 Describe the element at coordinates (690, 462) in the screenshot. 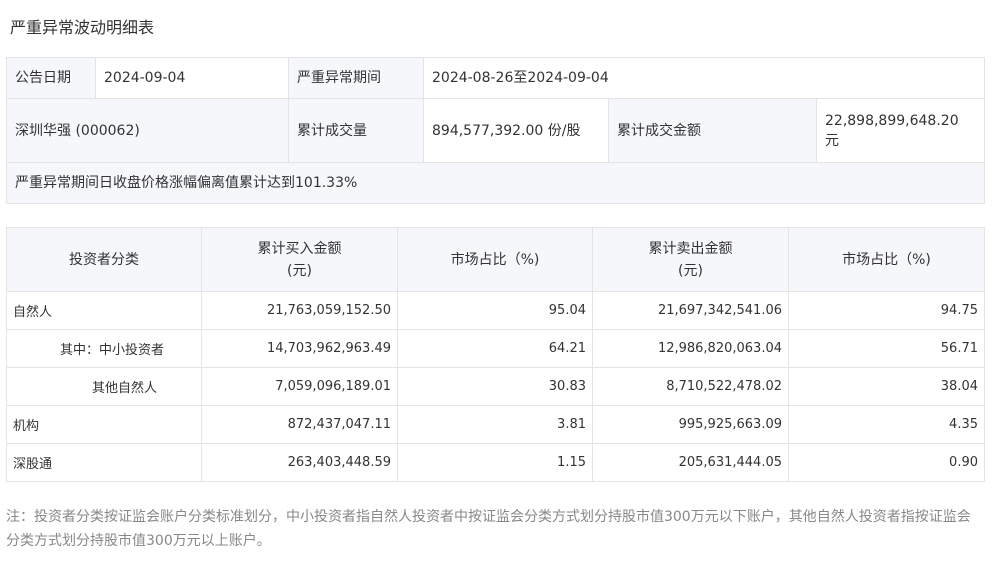

I see `row-sell-amount: 205,631,444.05` at that location.